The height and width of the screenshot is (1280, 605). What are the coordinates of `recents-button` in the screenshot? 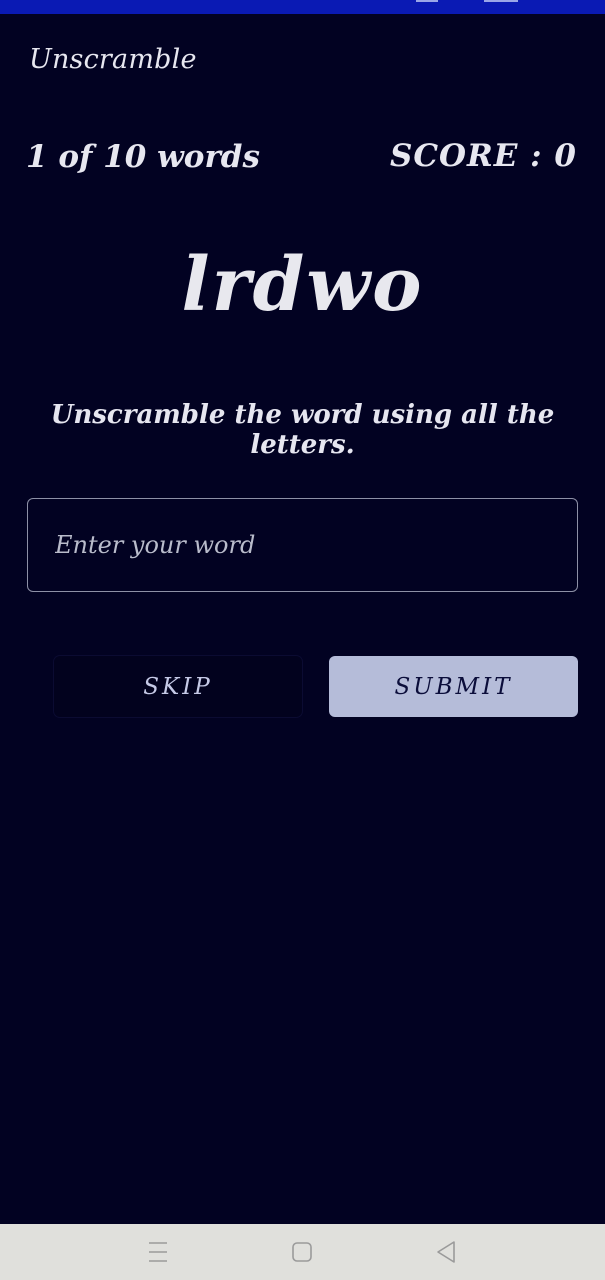 It's located at (158, 1252).